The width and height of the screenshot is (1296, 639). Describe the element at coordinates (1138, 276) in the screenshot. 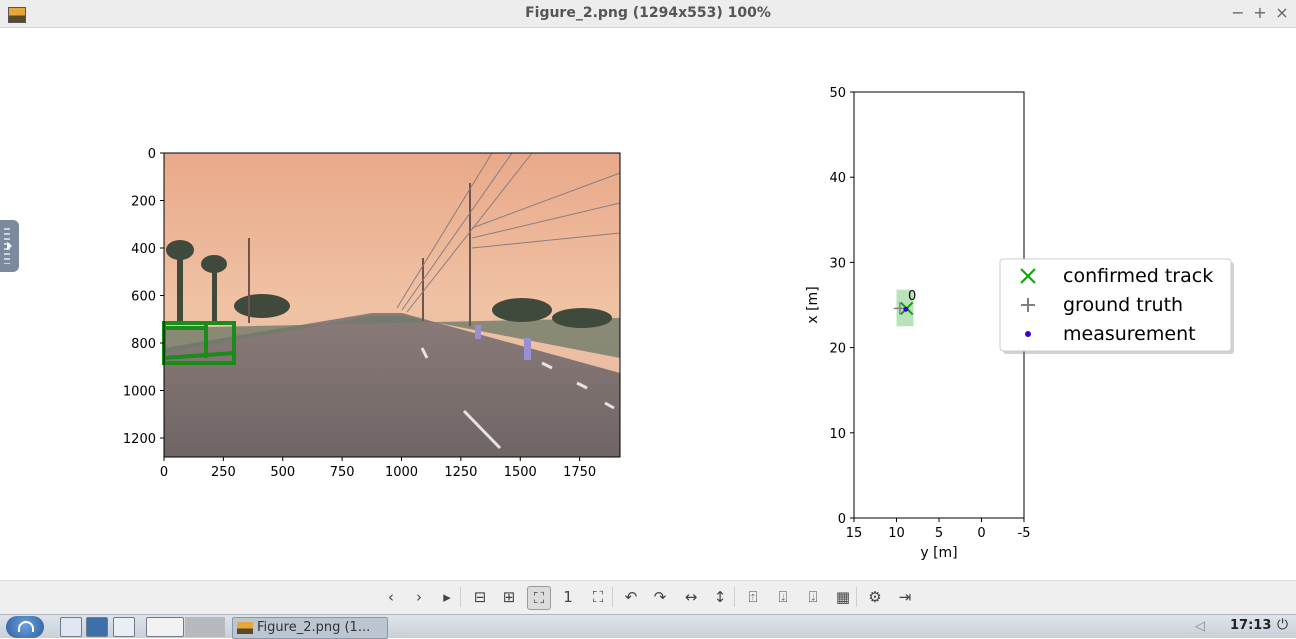

I see `legend-label-confirmed-track: confirmed track` at that location.